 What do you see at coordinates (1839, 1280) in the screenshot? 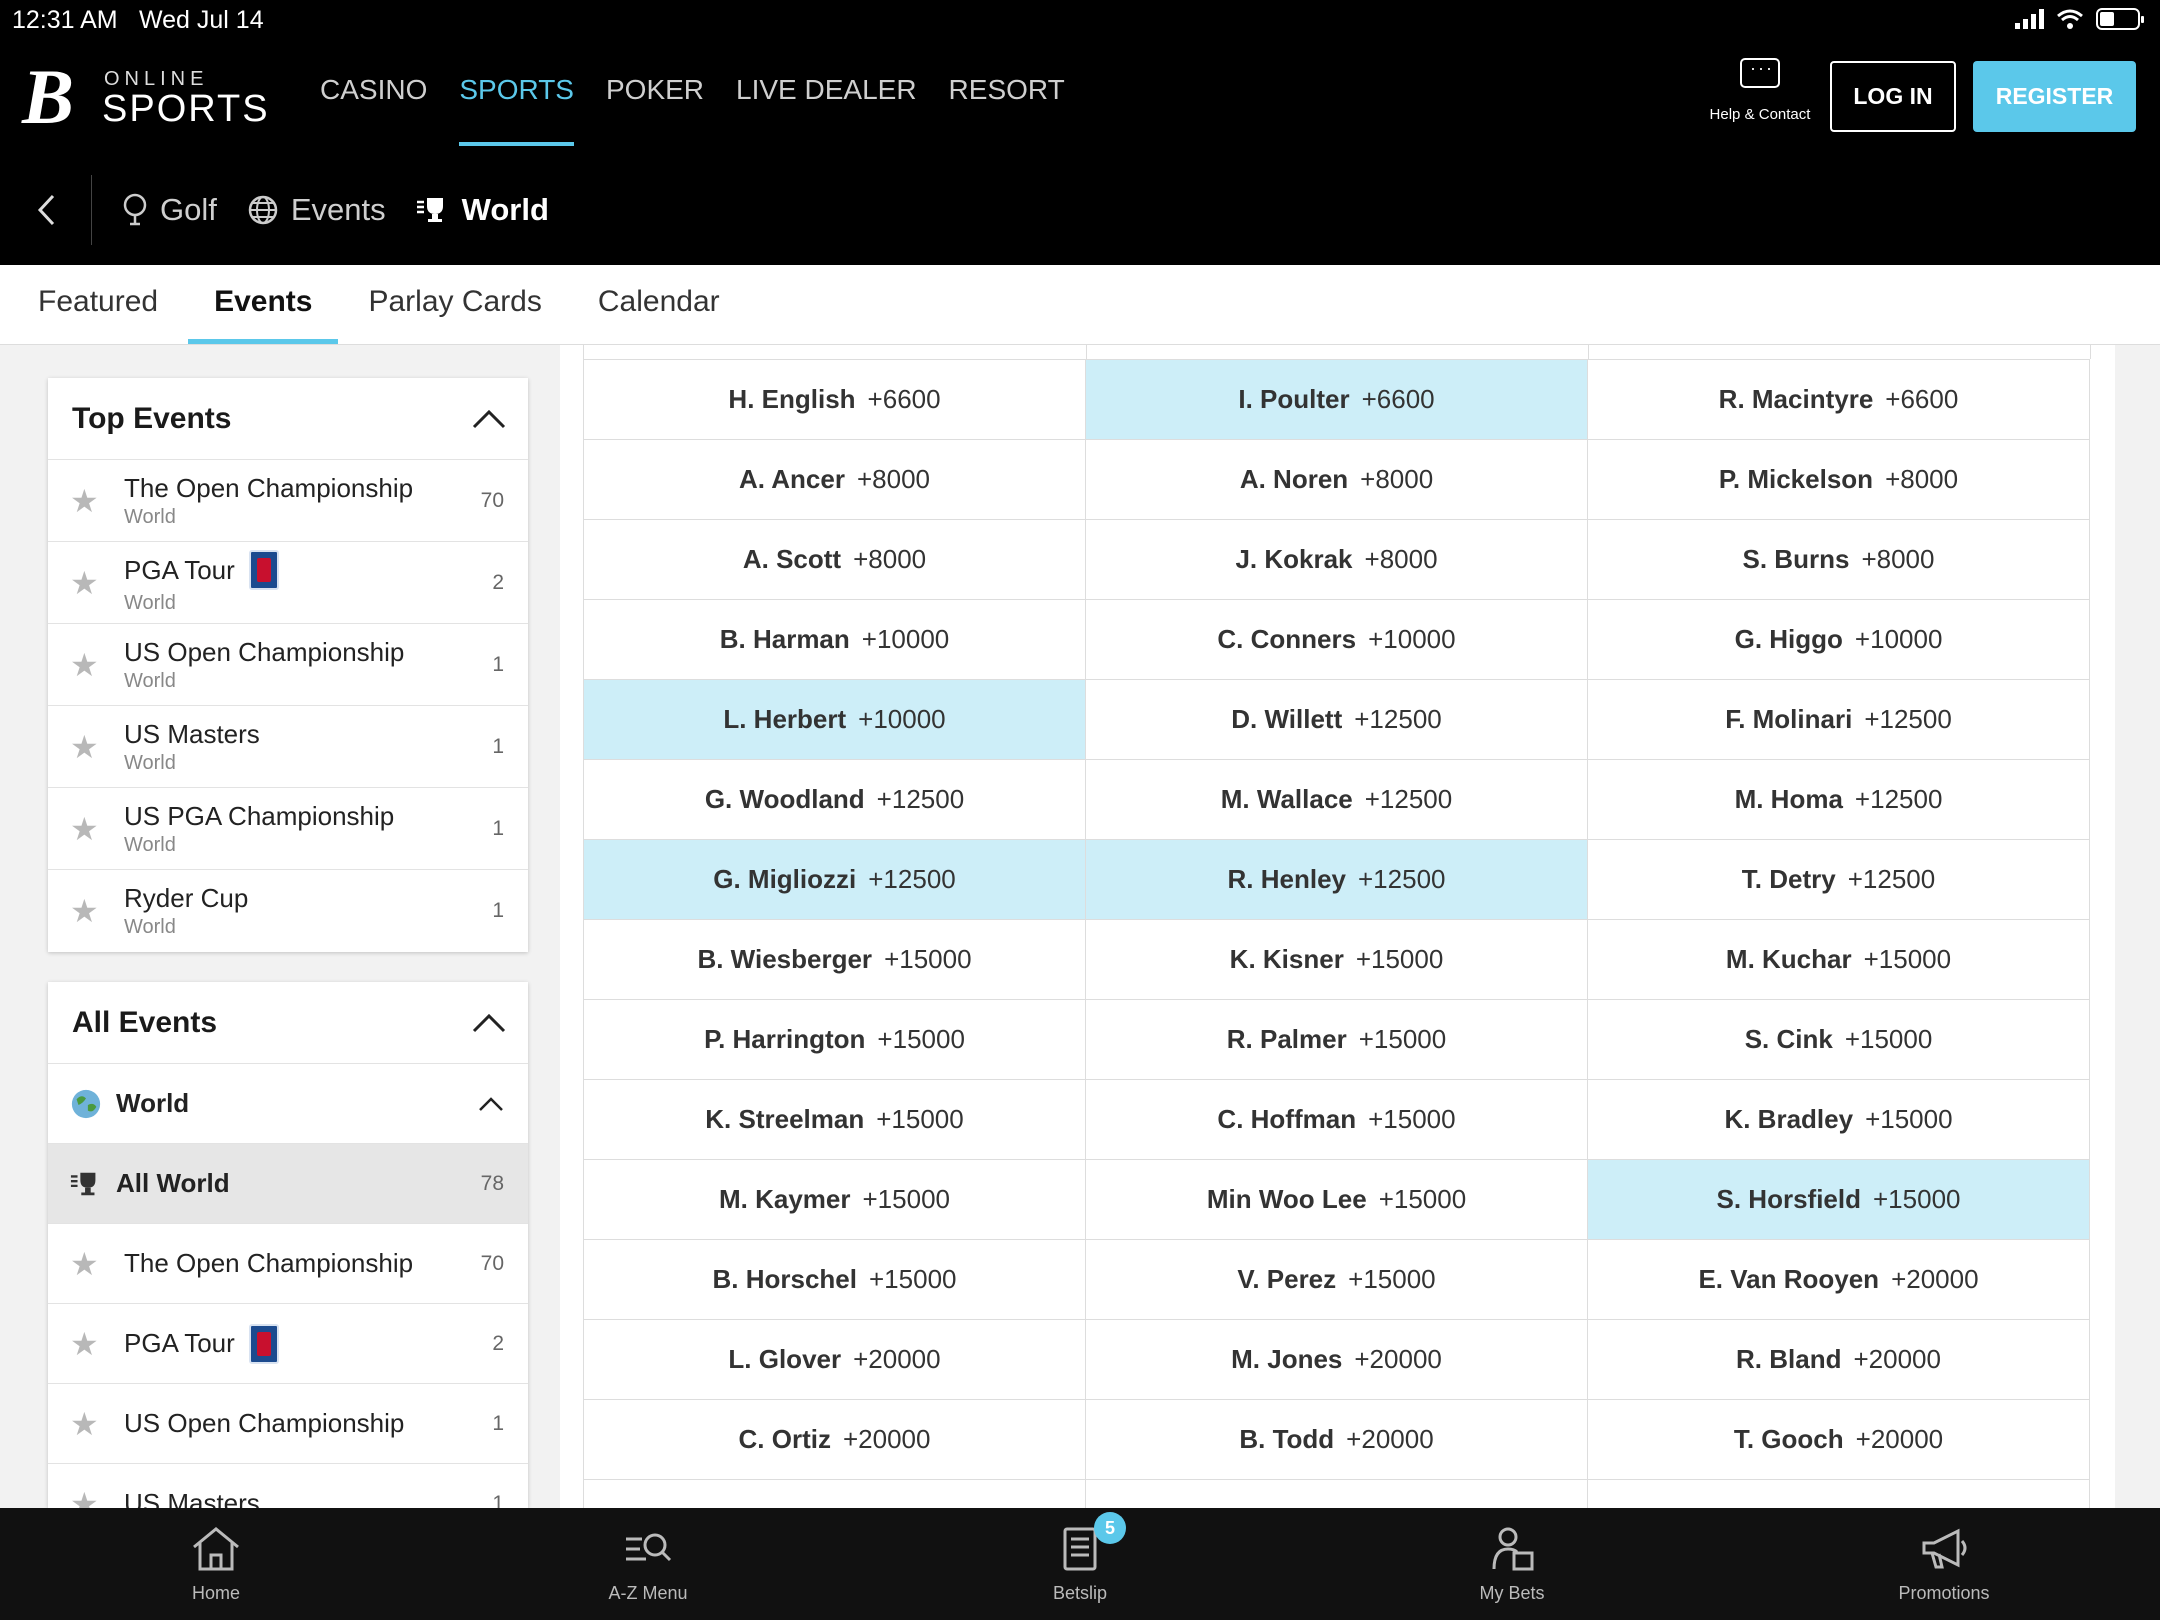
I see `odds-cell: E. Van Rooyen +20000` at bounding box center [1839, 1280].